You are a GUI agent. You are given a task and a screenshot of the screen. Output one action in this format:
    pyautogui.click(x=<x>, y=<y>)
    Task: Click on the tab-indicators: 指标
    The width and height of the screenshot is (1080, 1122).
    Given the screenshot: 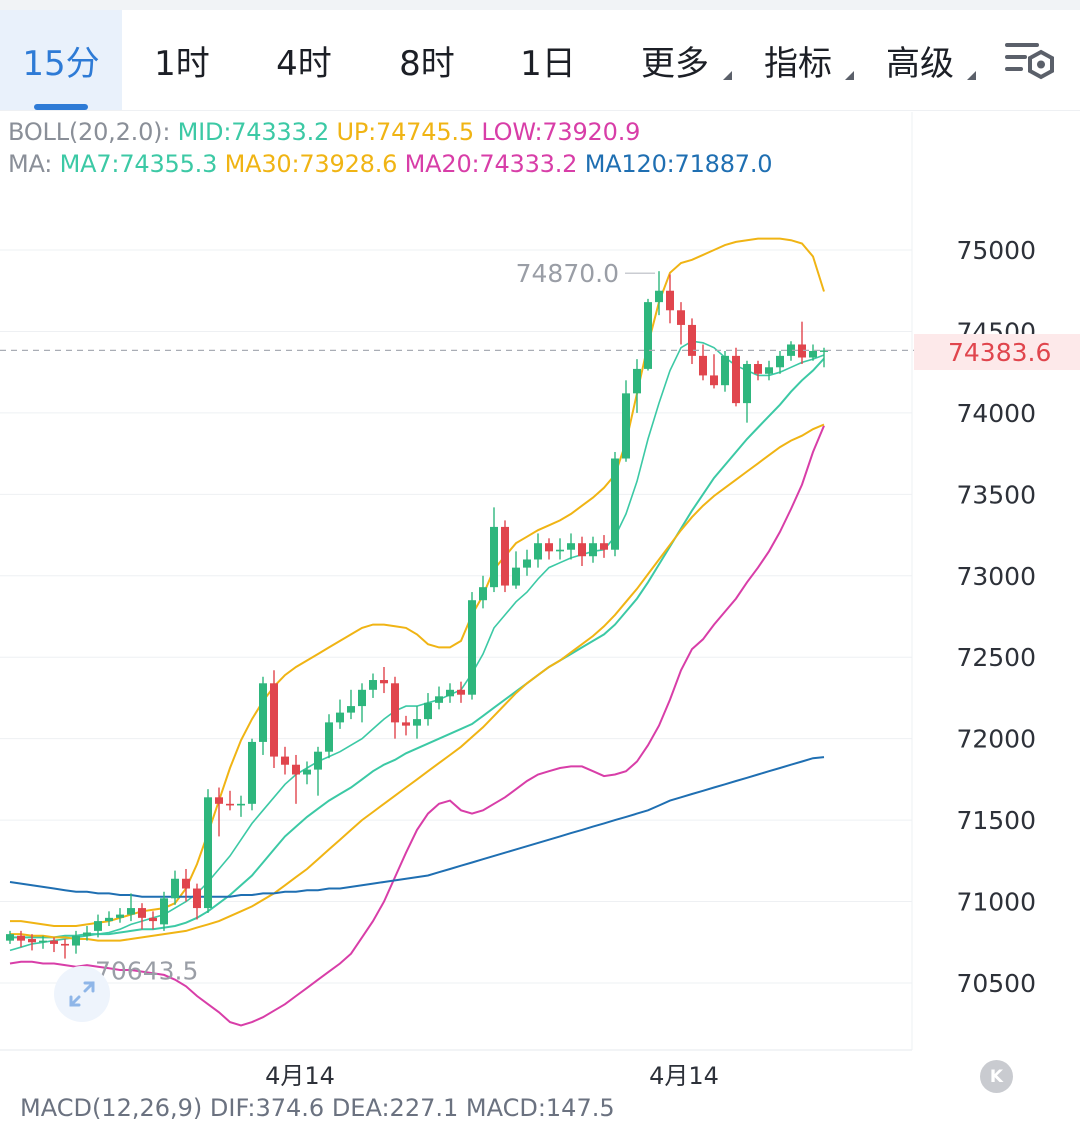 What is the action you would take?
    pyautogui.click(x=799, y=60)
    